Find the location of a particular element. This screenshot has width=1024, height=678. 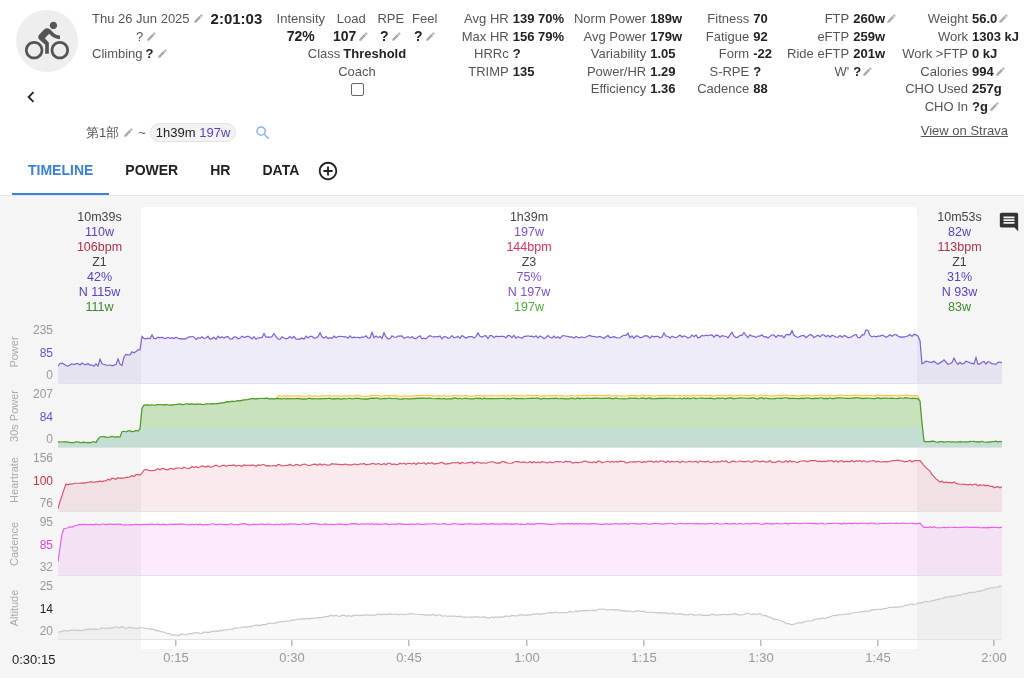

coach-checkbox is located at coordinates (357, 89).